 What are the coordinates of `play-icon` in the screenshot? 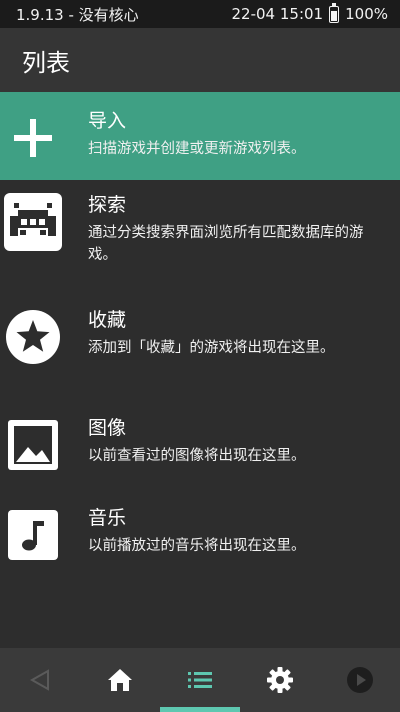 It's located at (360, 680).